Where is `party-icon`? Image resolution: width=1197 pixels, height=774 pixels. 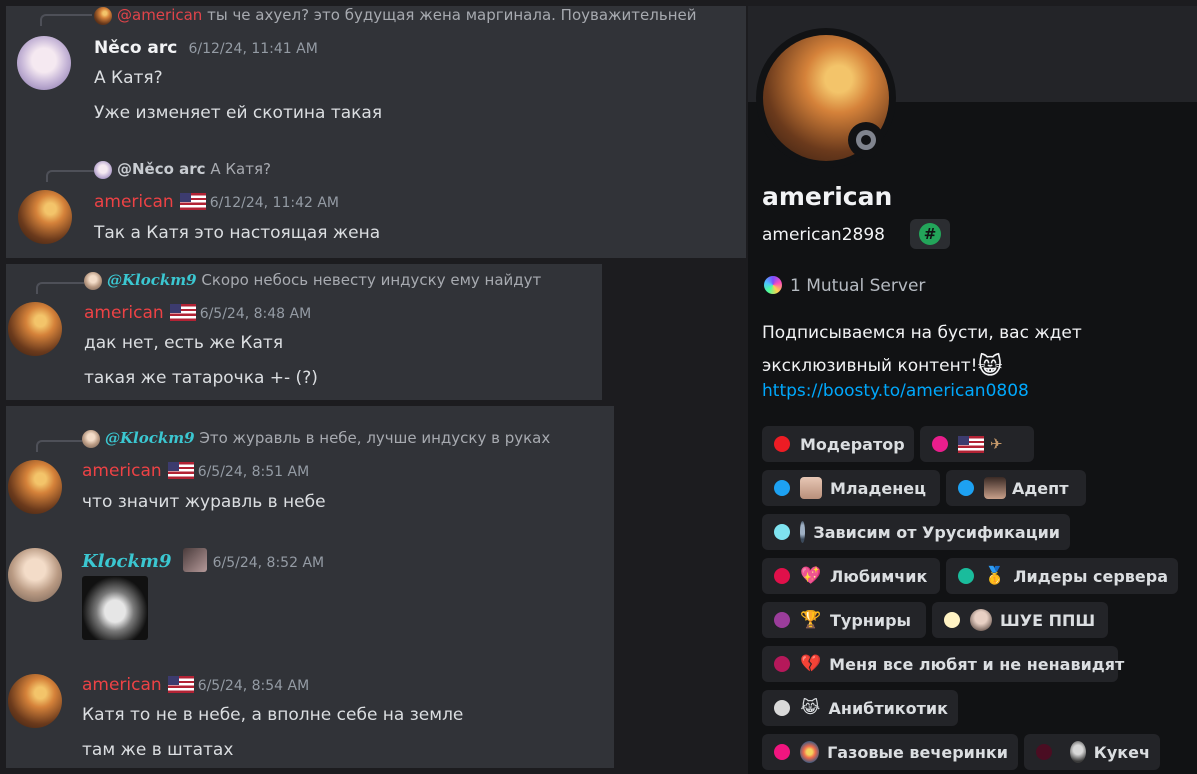
party-icon is located at coordinates (810, 752).